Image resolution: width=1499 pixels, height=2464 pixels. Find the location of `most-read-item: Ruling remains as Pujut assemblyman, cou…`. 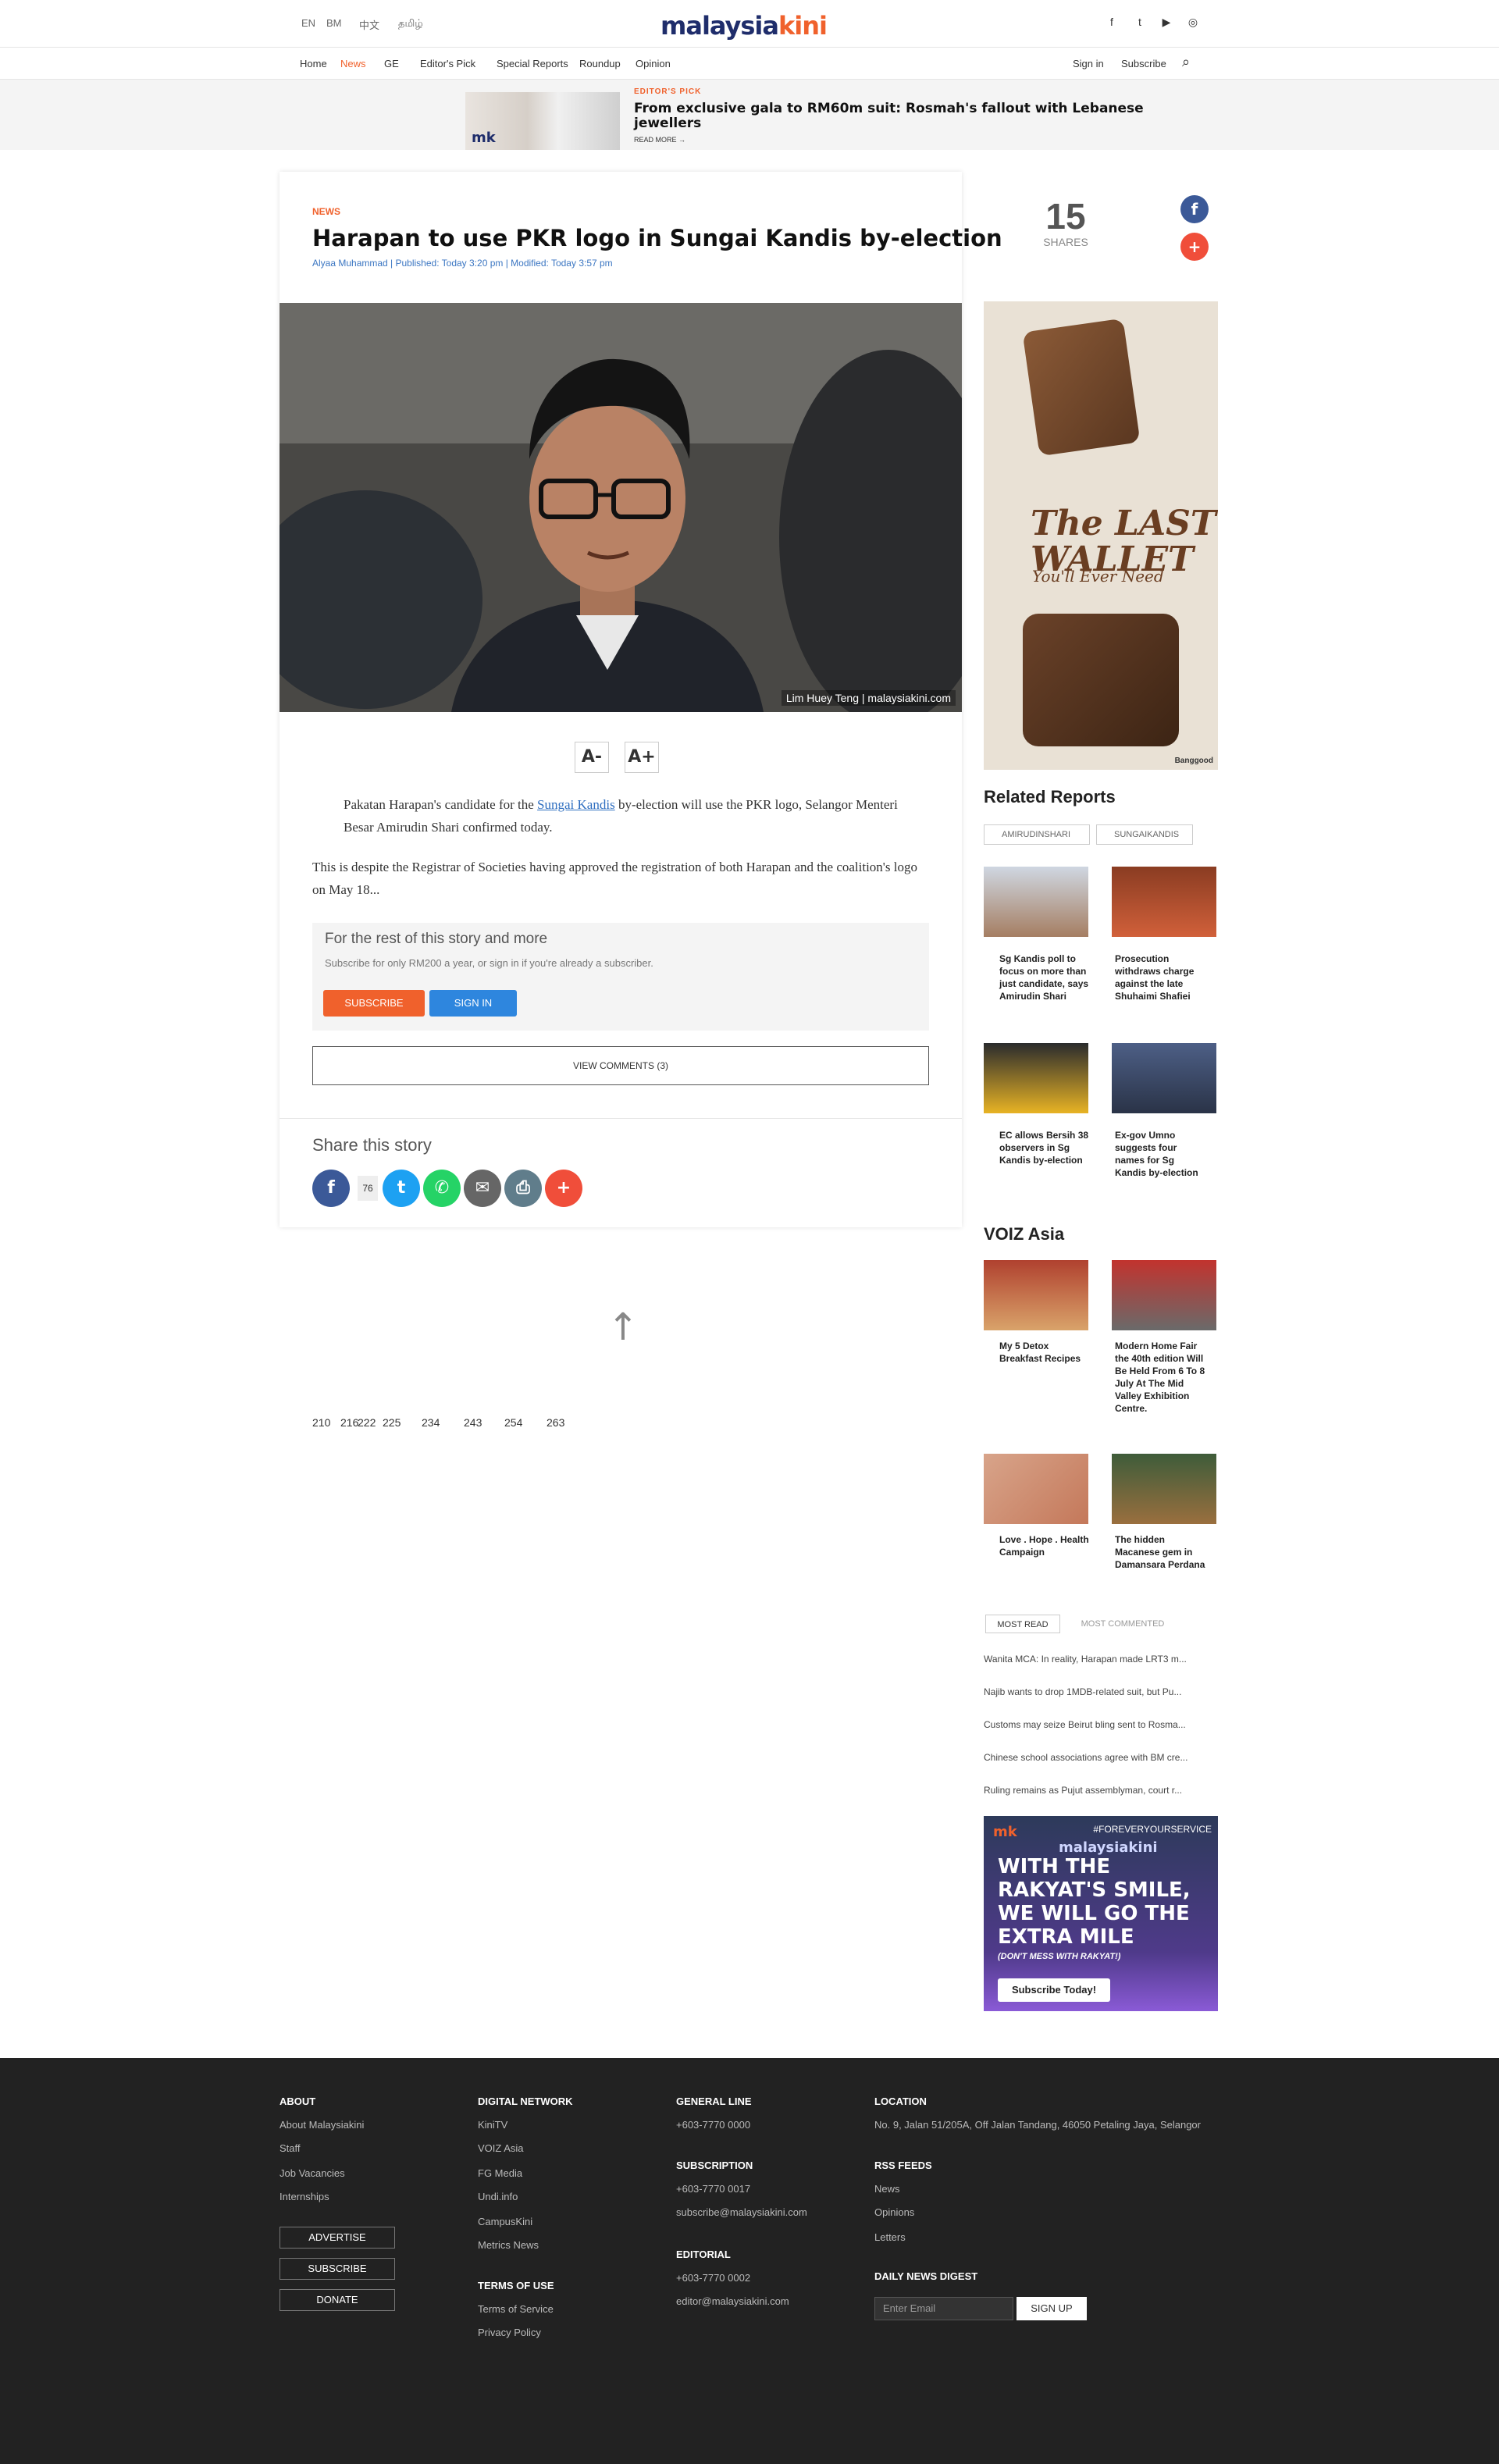

most-read-item: Ruling remains as Pujut assemblyman, cou… is located at coordinates (1083, 1791).